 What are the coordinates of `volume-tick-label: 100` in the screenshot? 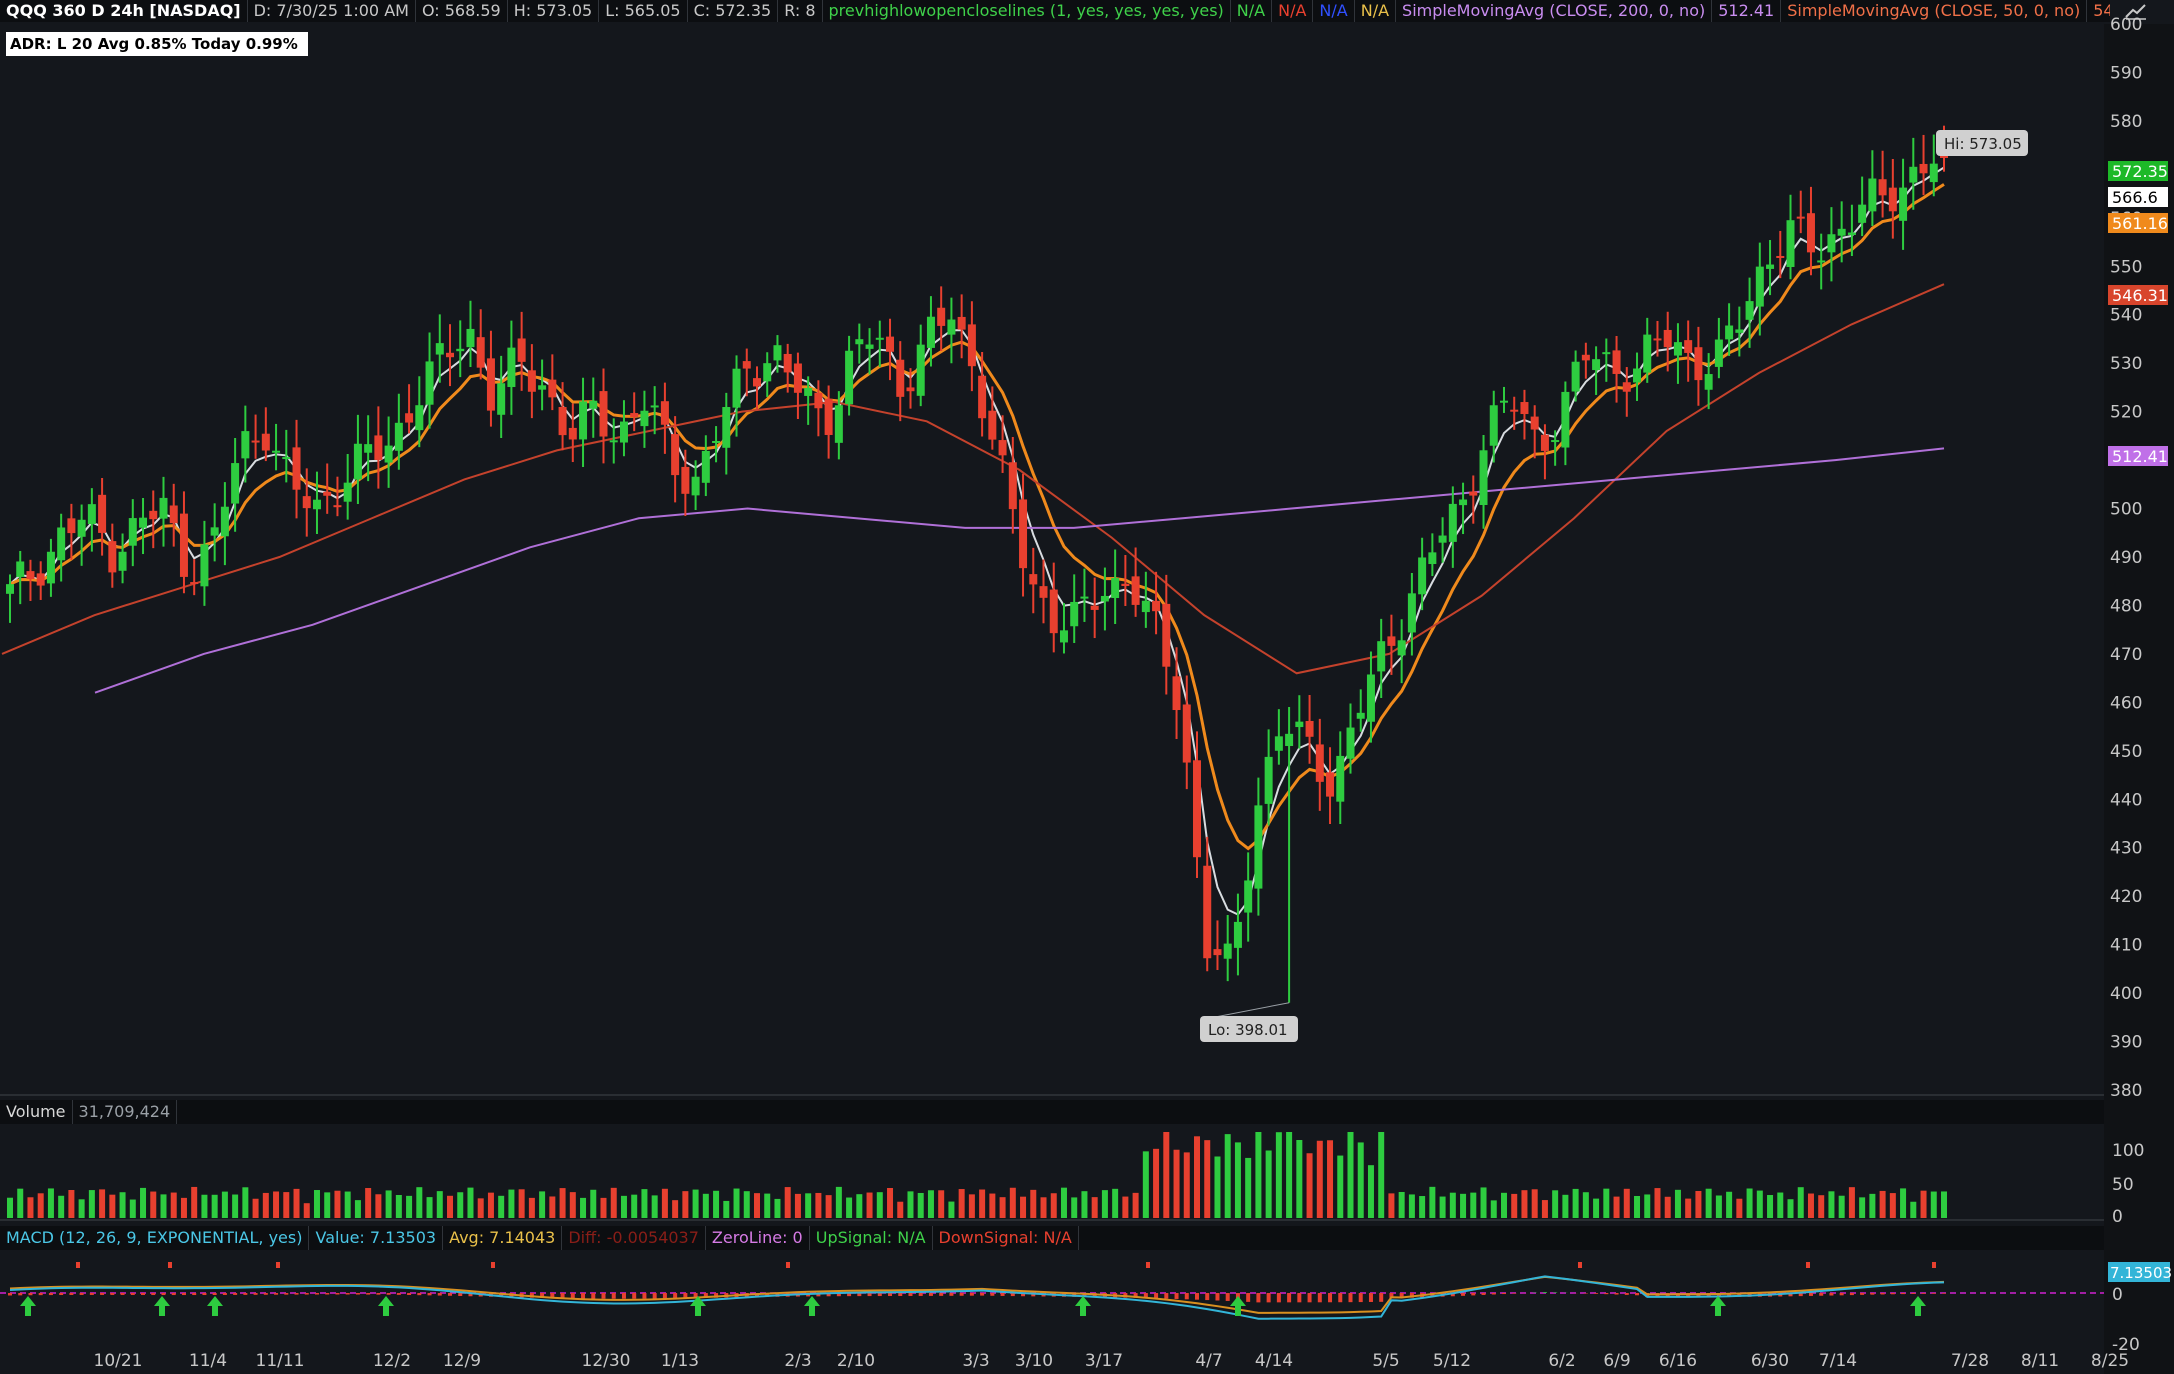 It's located at (2128, 1151).